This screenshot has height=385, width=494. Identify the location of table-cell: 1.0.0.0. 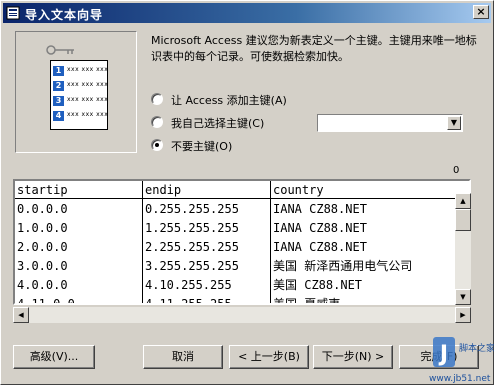
(42, 228).